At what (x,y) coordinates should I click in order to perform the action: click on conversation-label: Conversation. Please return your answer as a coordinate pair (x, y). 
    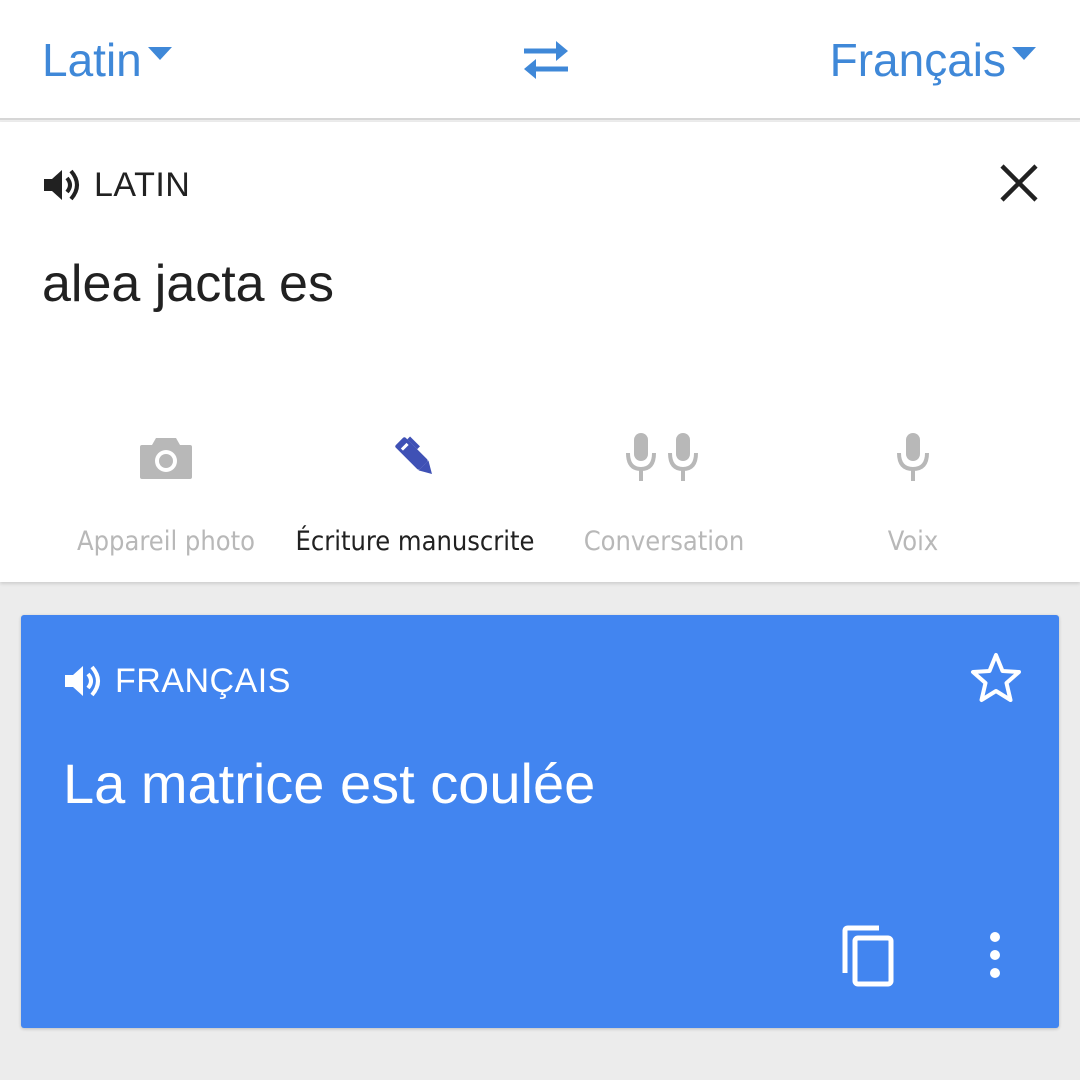
    Looking at the image, I should click on (664, 541).